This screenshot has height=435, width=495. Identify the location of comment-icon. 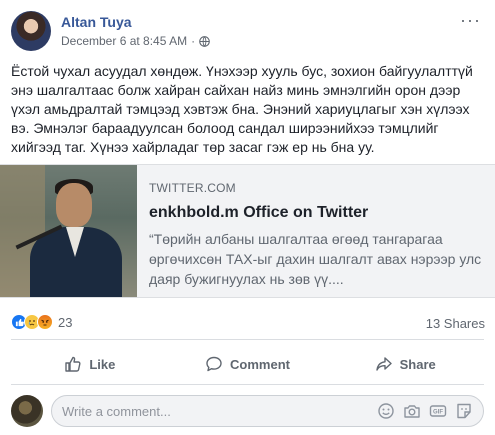
(214, 364).